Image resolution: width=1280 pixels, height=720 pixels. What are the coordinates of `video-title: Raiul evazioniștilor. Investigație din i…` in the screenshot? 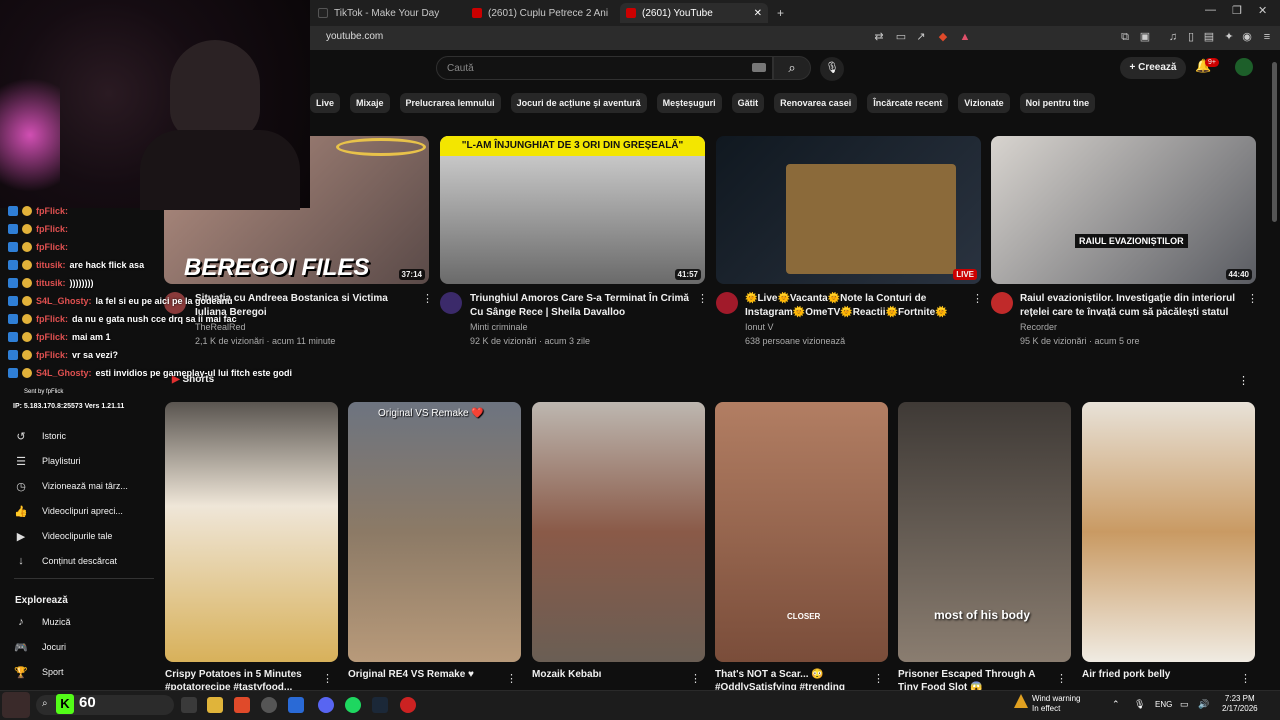 It's located at (1131, 306).